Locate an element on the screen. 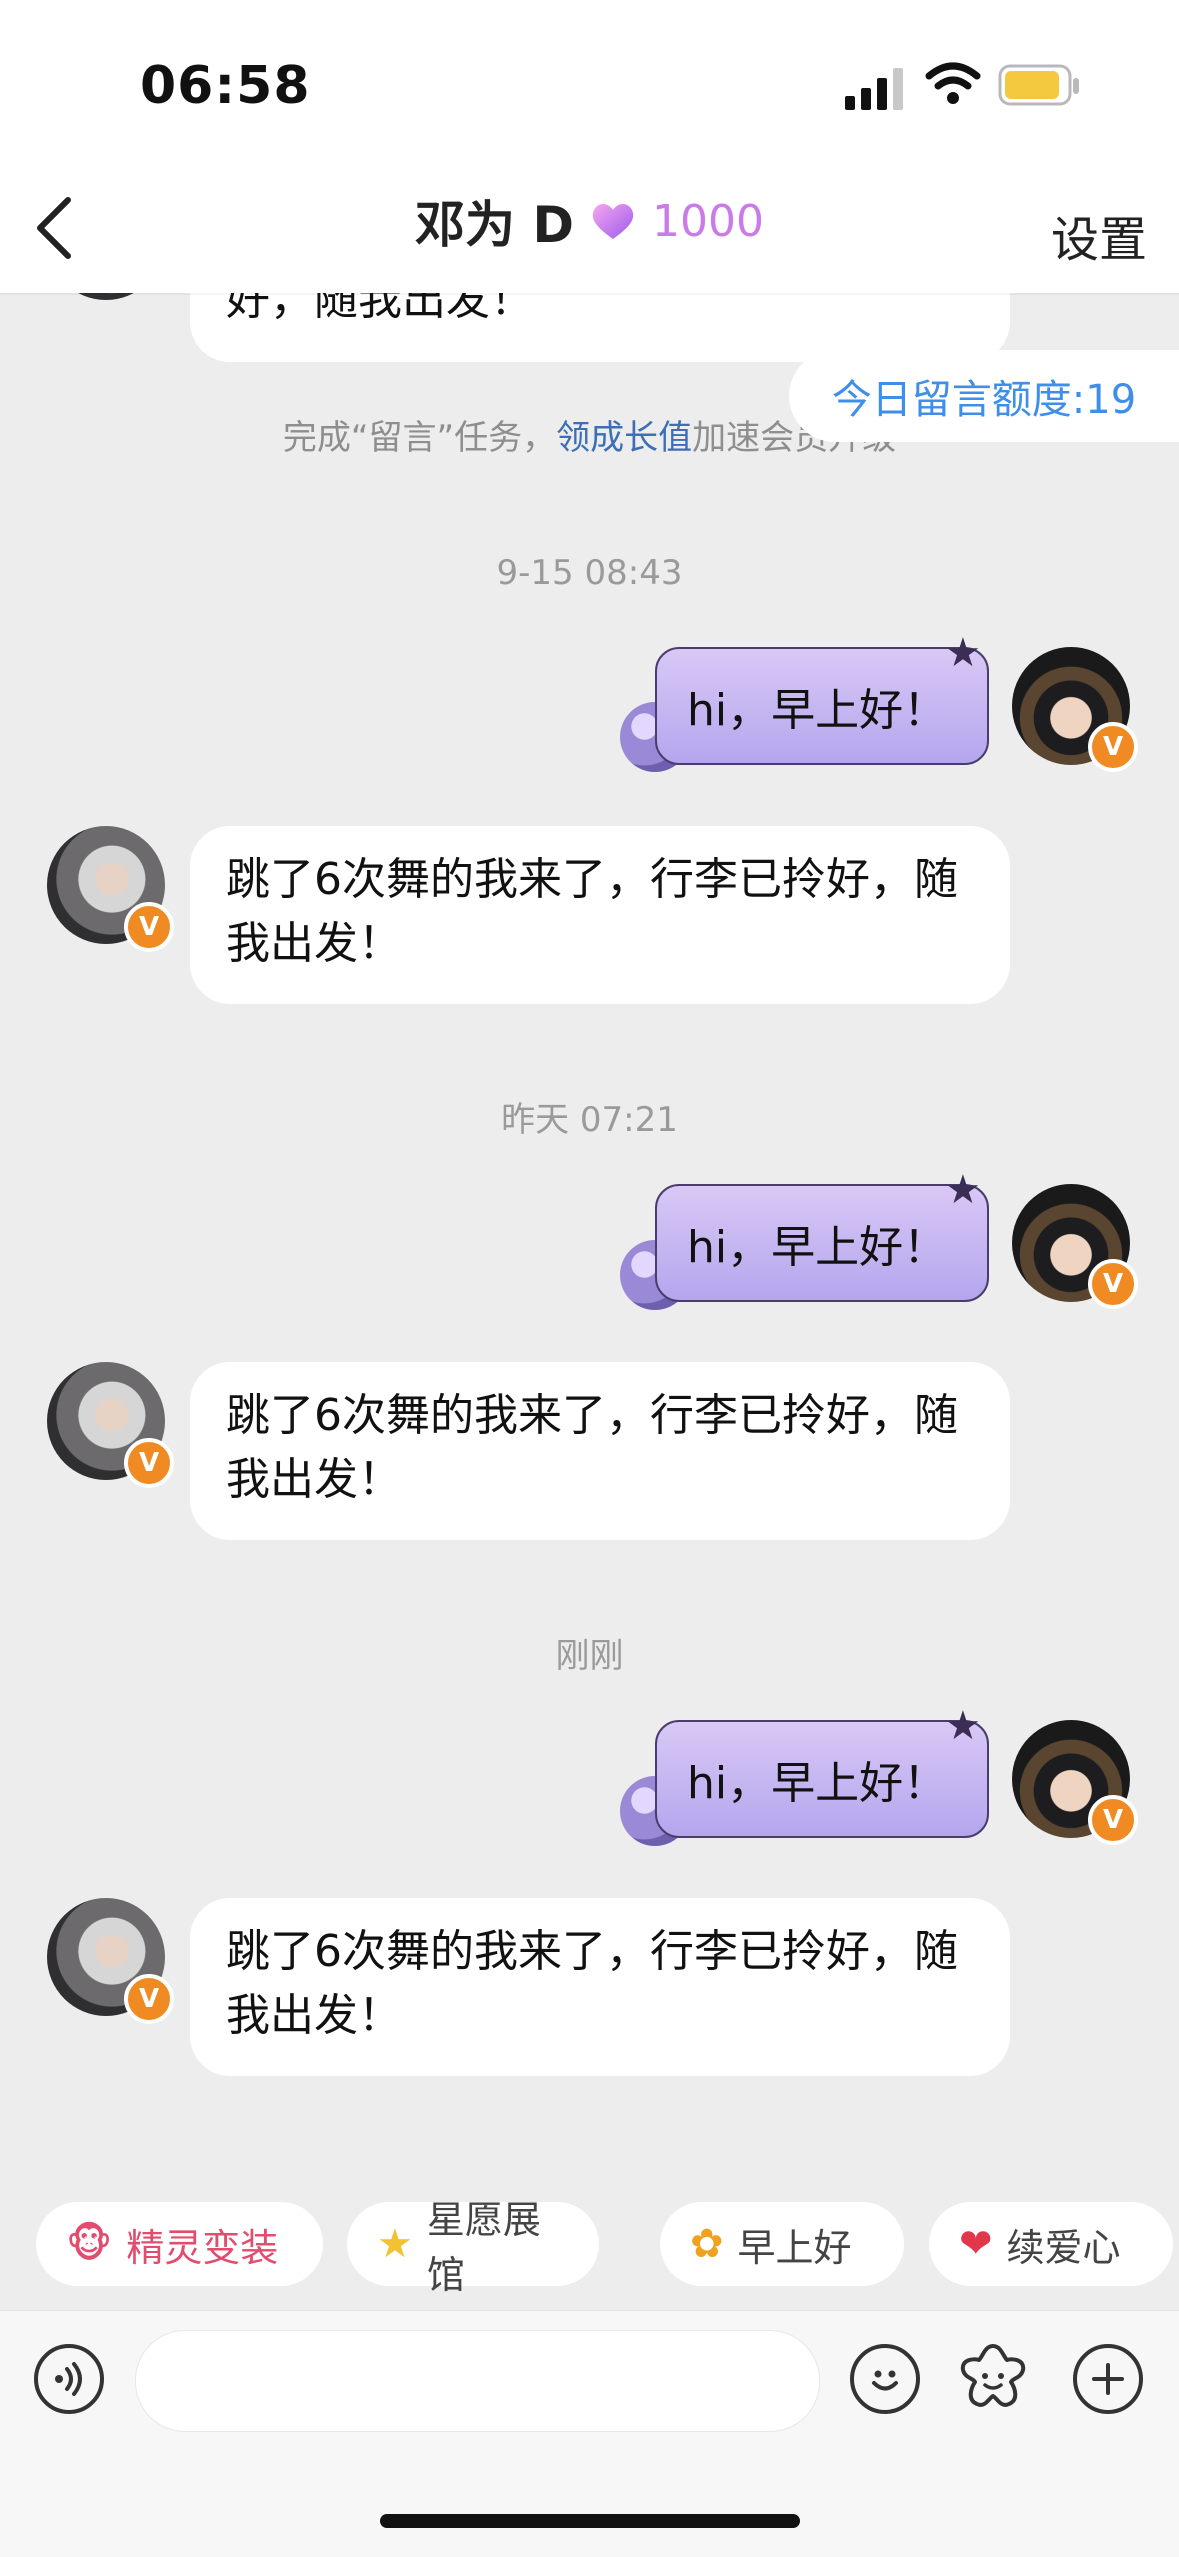 The image size is (1179, 2557). smiley-face-icon is located at coordinates (885, 2380).